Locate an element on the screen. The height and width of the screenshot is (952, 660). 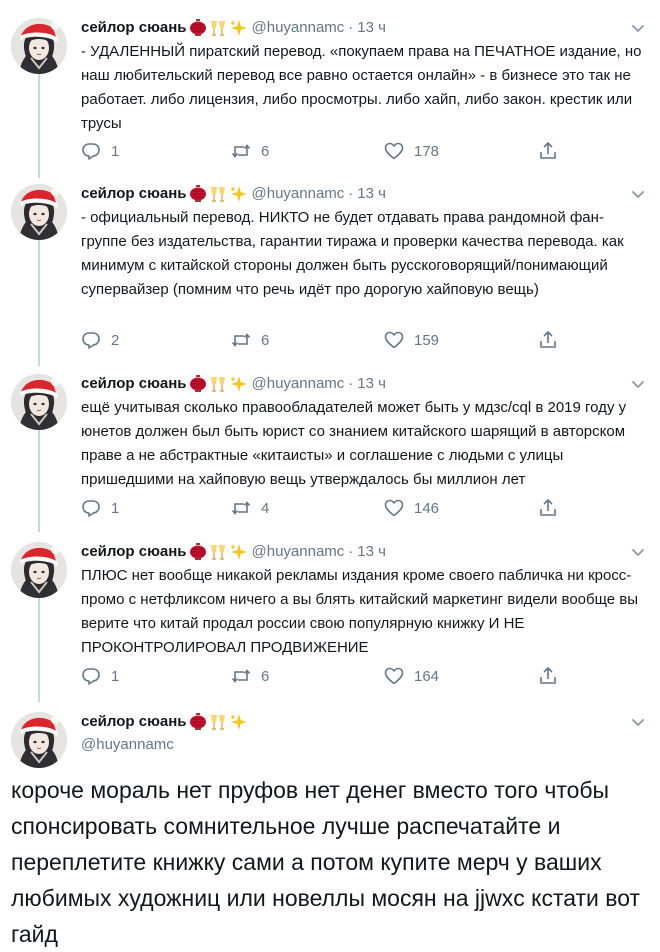
tweet-actions: 1 4 146 is located at coordinates (321, 510).